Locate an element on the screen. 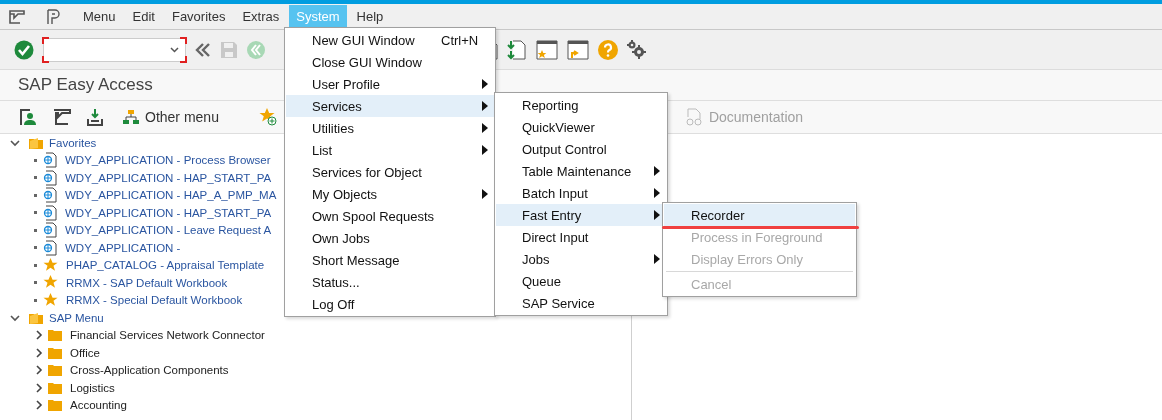 The image size is (1162, 420). dropdown-option: List is located at coordinates (390, 150).